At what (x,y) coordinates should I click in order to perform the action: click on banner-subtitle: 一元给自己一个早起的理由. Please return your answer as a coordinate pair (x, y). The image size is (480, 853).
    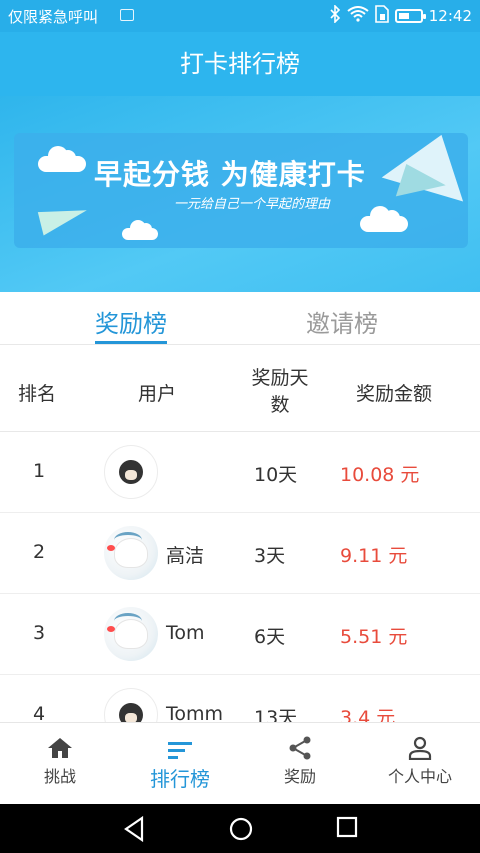
    Looking at the image, I should click on (252, 204).